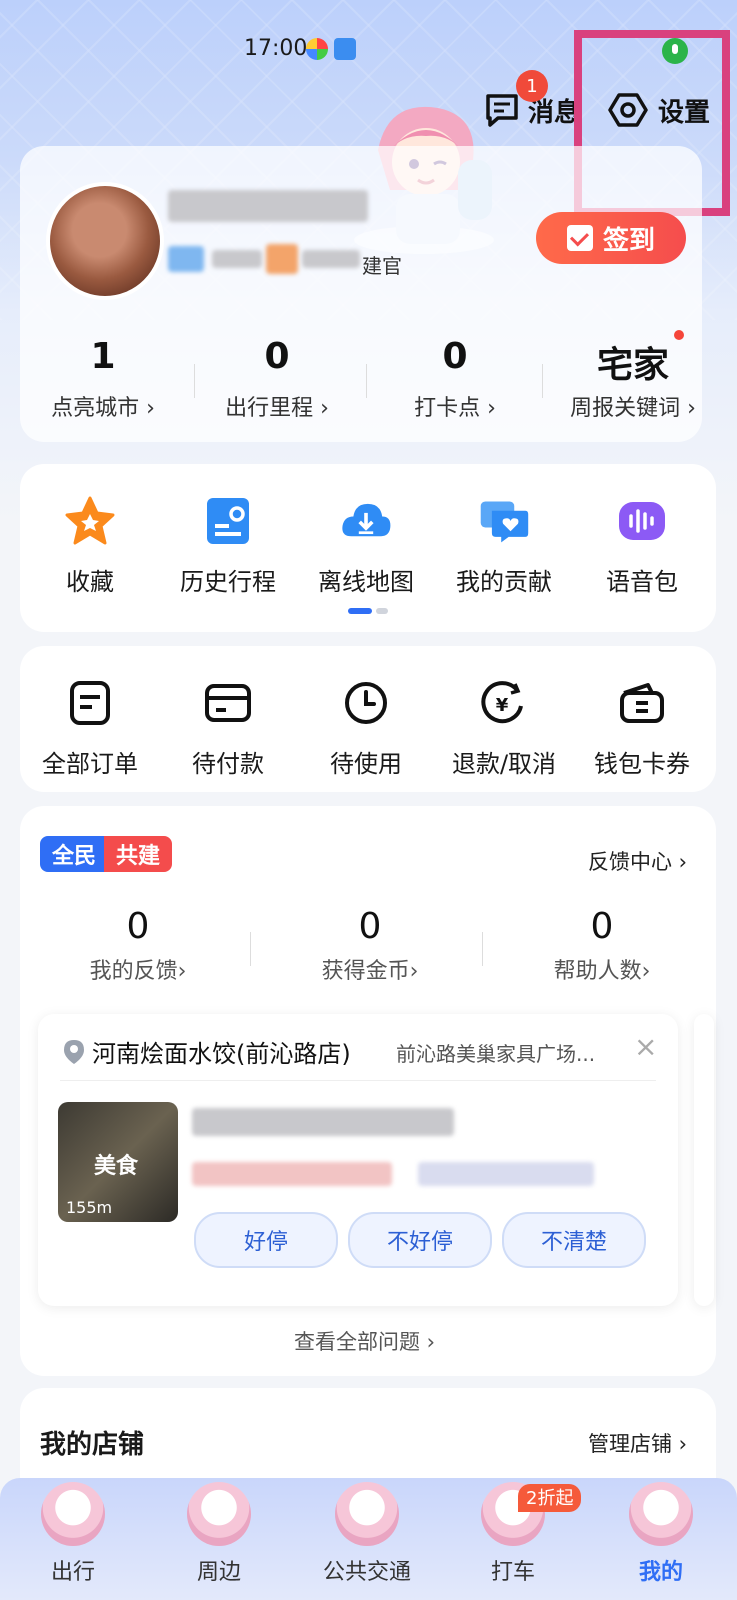 This screenshot has height=1600, width=737. What do you see at coordinates (679, 335) in the screenshot?
I see `new-dot-badge` at bounding box center [679, 335].